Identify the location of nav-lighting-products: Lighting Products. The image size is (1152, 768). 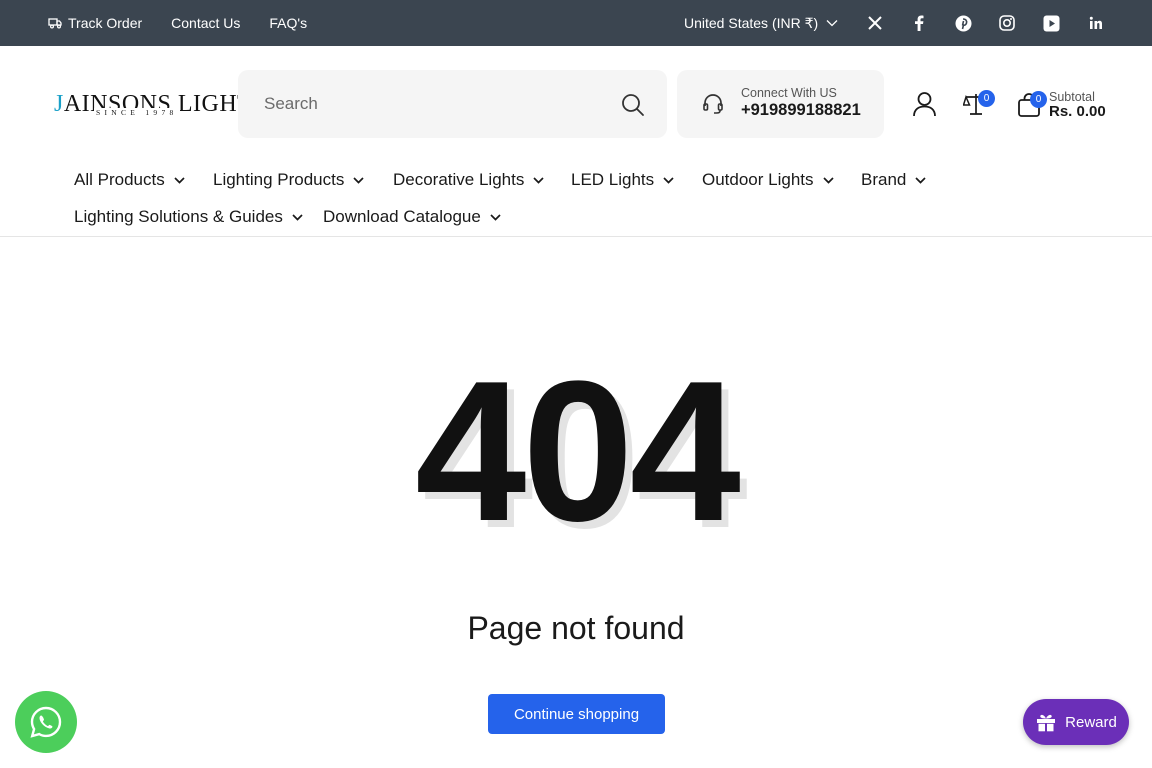
(288, 180).